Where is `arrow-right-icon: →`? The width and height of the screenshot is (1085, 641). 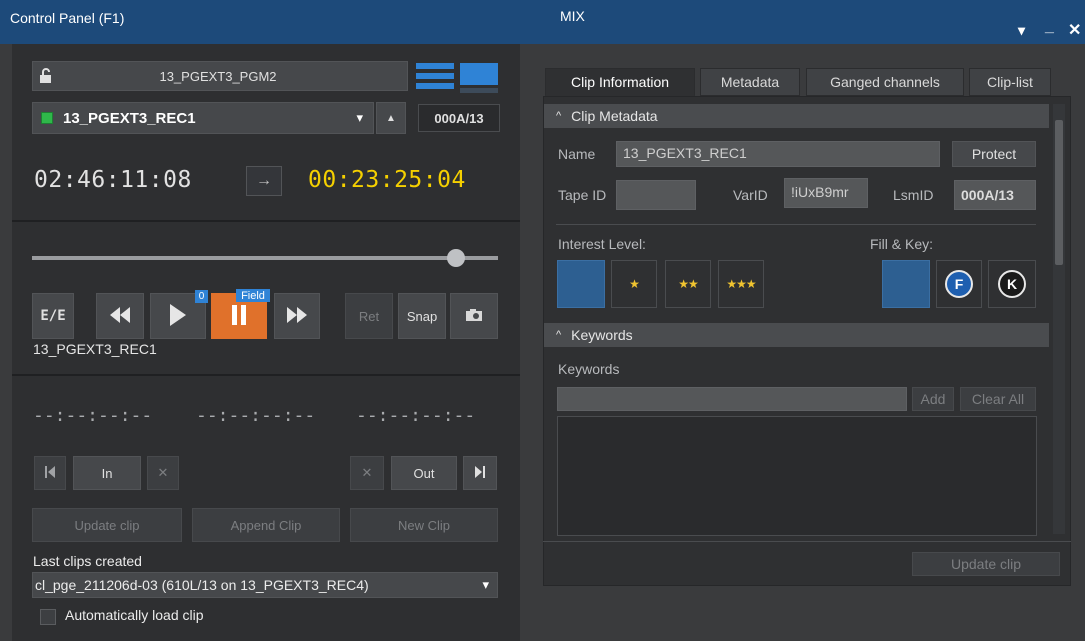
arrow-right-icon: → is located at coordinates (264, 180).